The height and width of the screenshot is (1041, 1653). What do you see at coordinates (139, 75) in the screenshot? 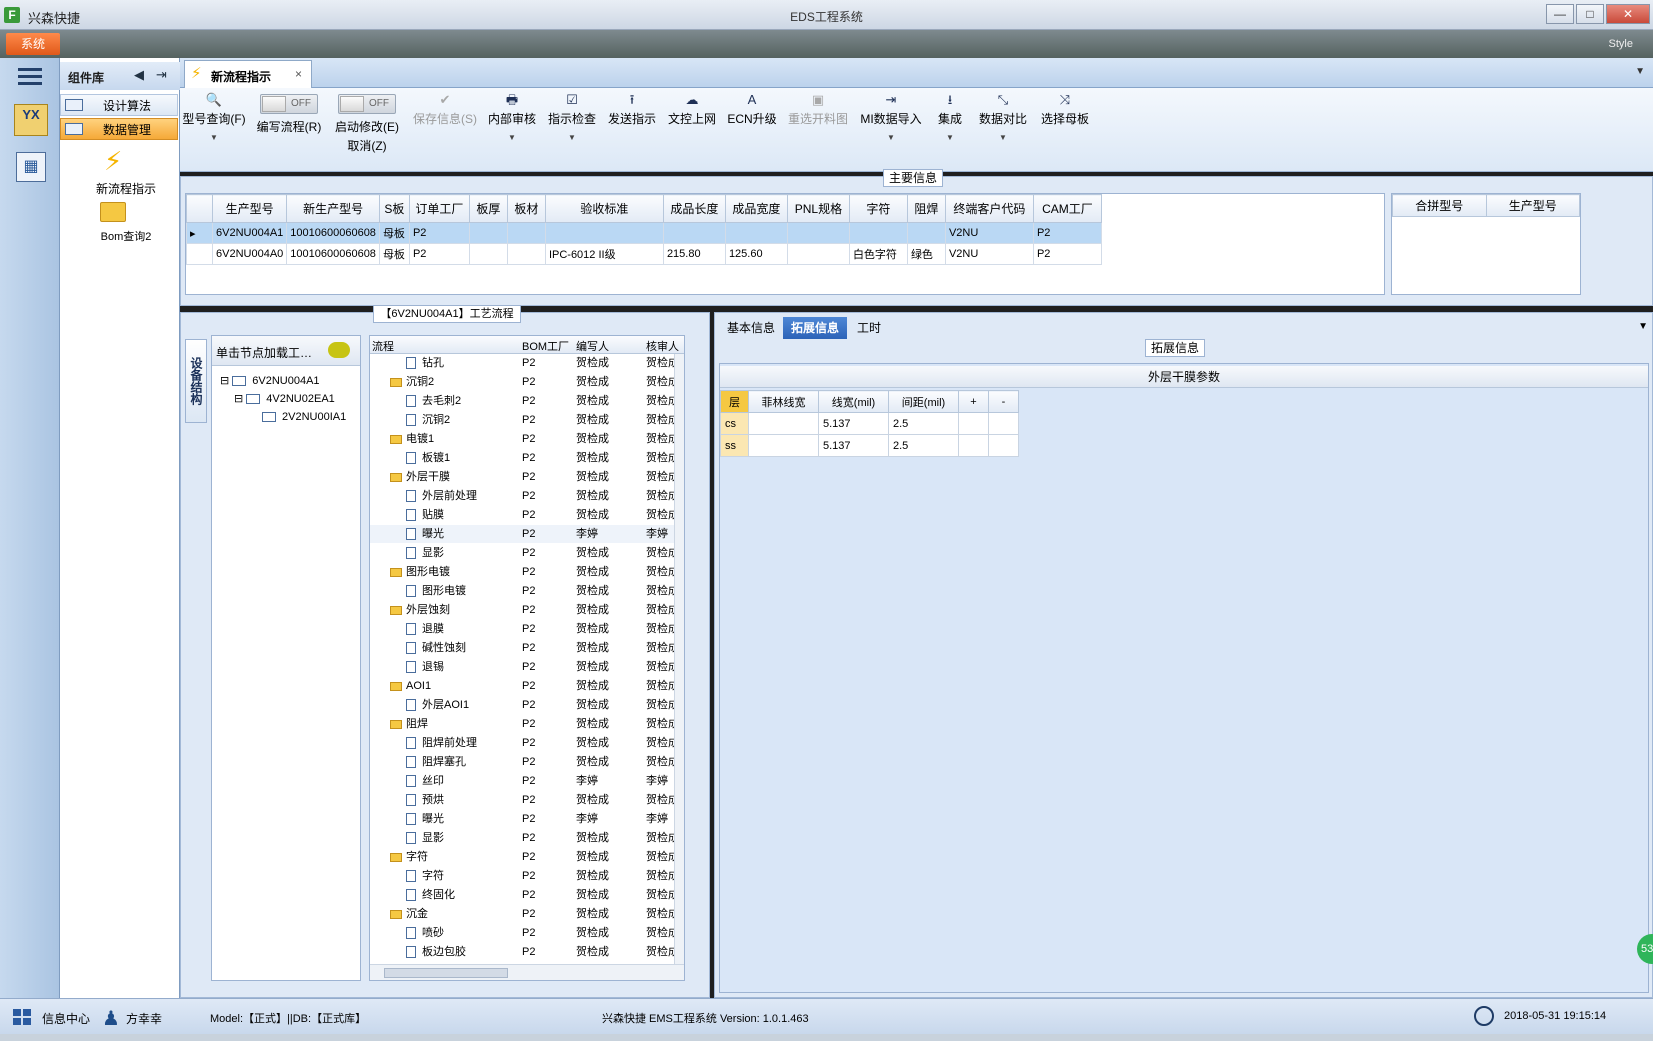
I see `collapse-arrow-icon: ◀` at bounding box center [139, 75].